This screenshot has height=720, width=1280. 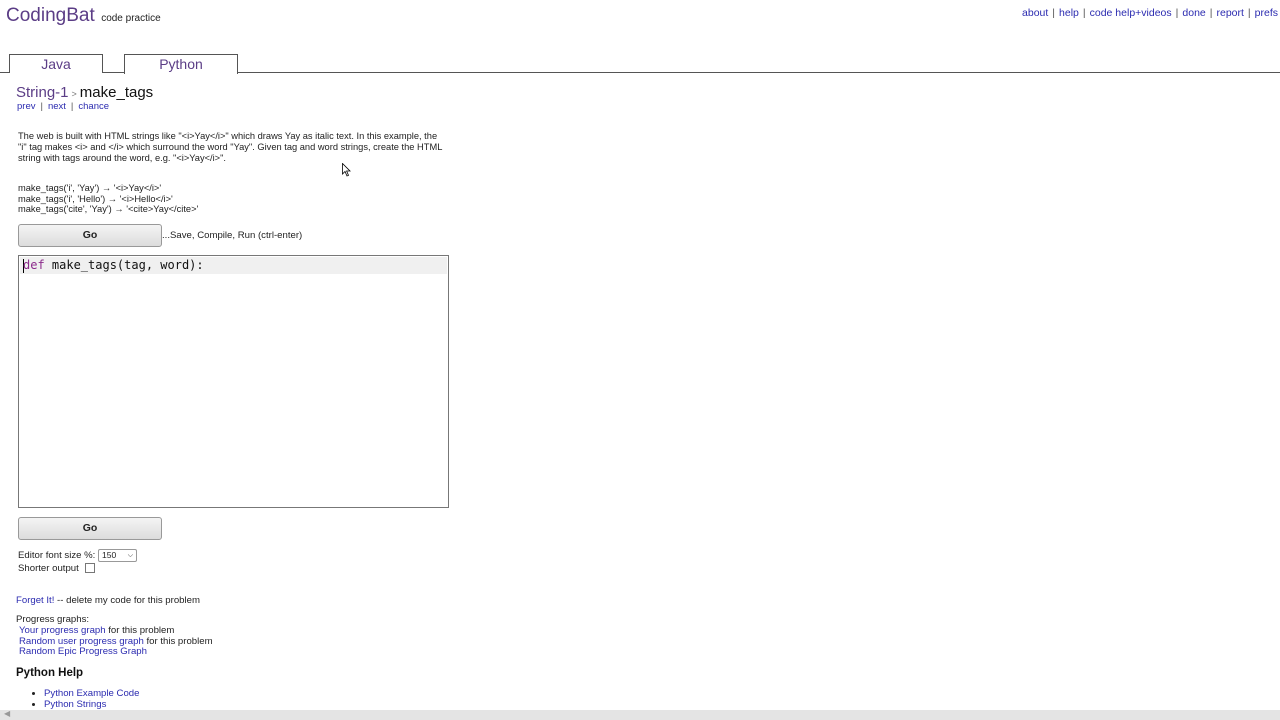 I want to click on nav-done-link: done, so click(x=1193, y=13).